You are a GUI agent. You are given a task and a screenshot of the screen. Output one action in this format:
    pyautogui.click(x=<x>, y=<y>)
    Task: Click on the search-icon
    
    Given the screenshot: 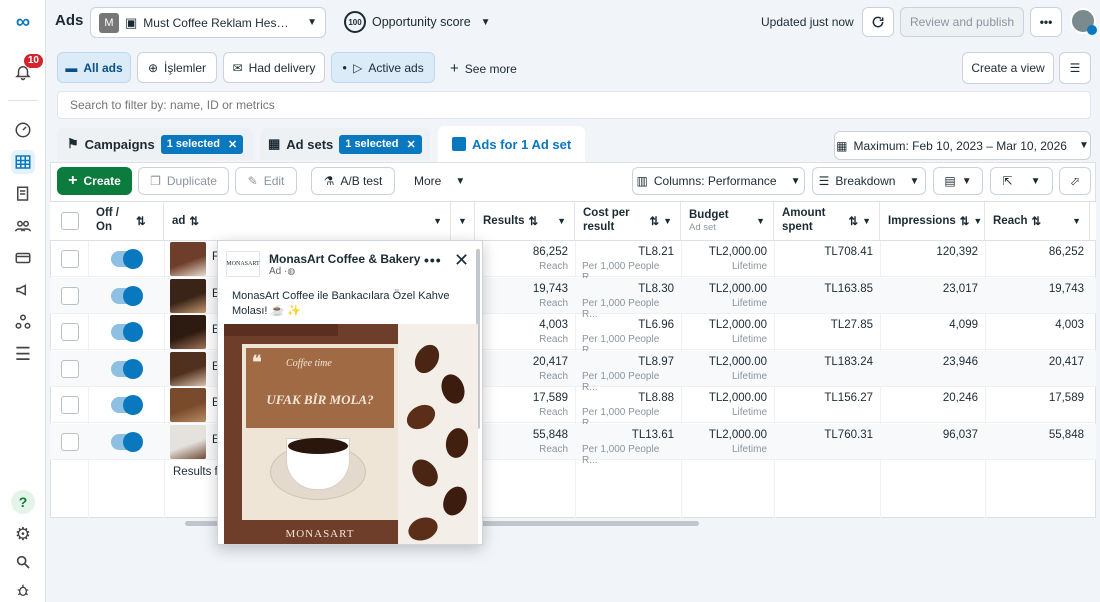 What is the action you would take?
    pyautogui.click(x=23, y=562)
    